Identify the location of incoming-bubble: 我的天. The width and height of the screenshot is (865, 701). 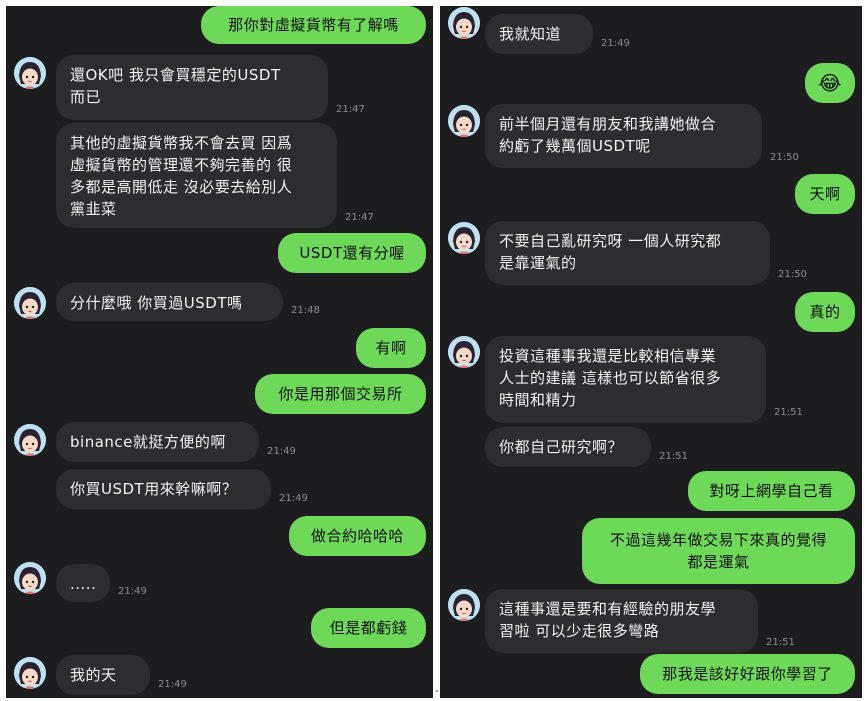
(103, 675).